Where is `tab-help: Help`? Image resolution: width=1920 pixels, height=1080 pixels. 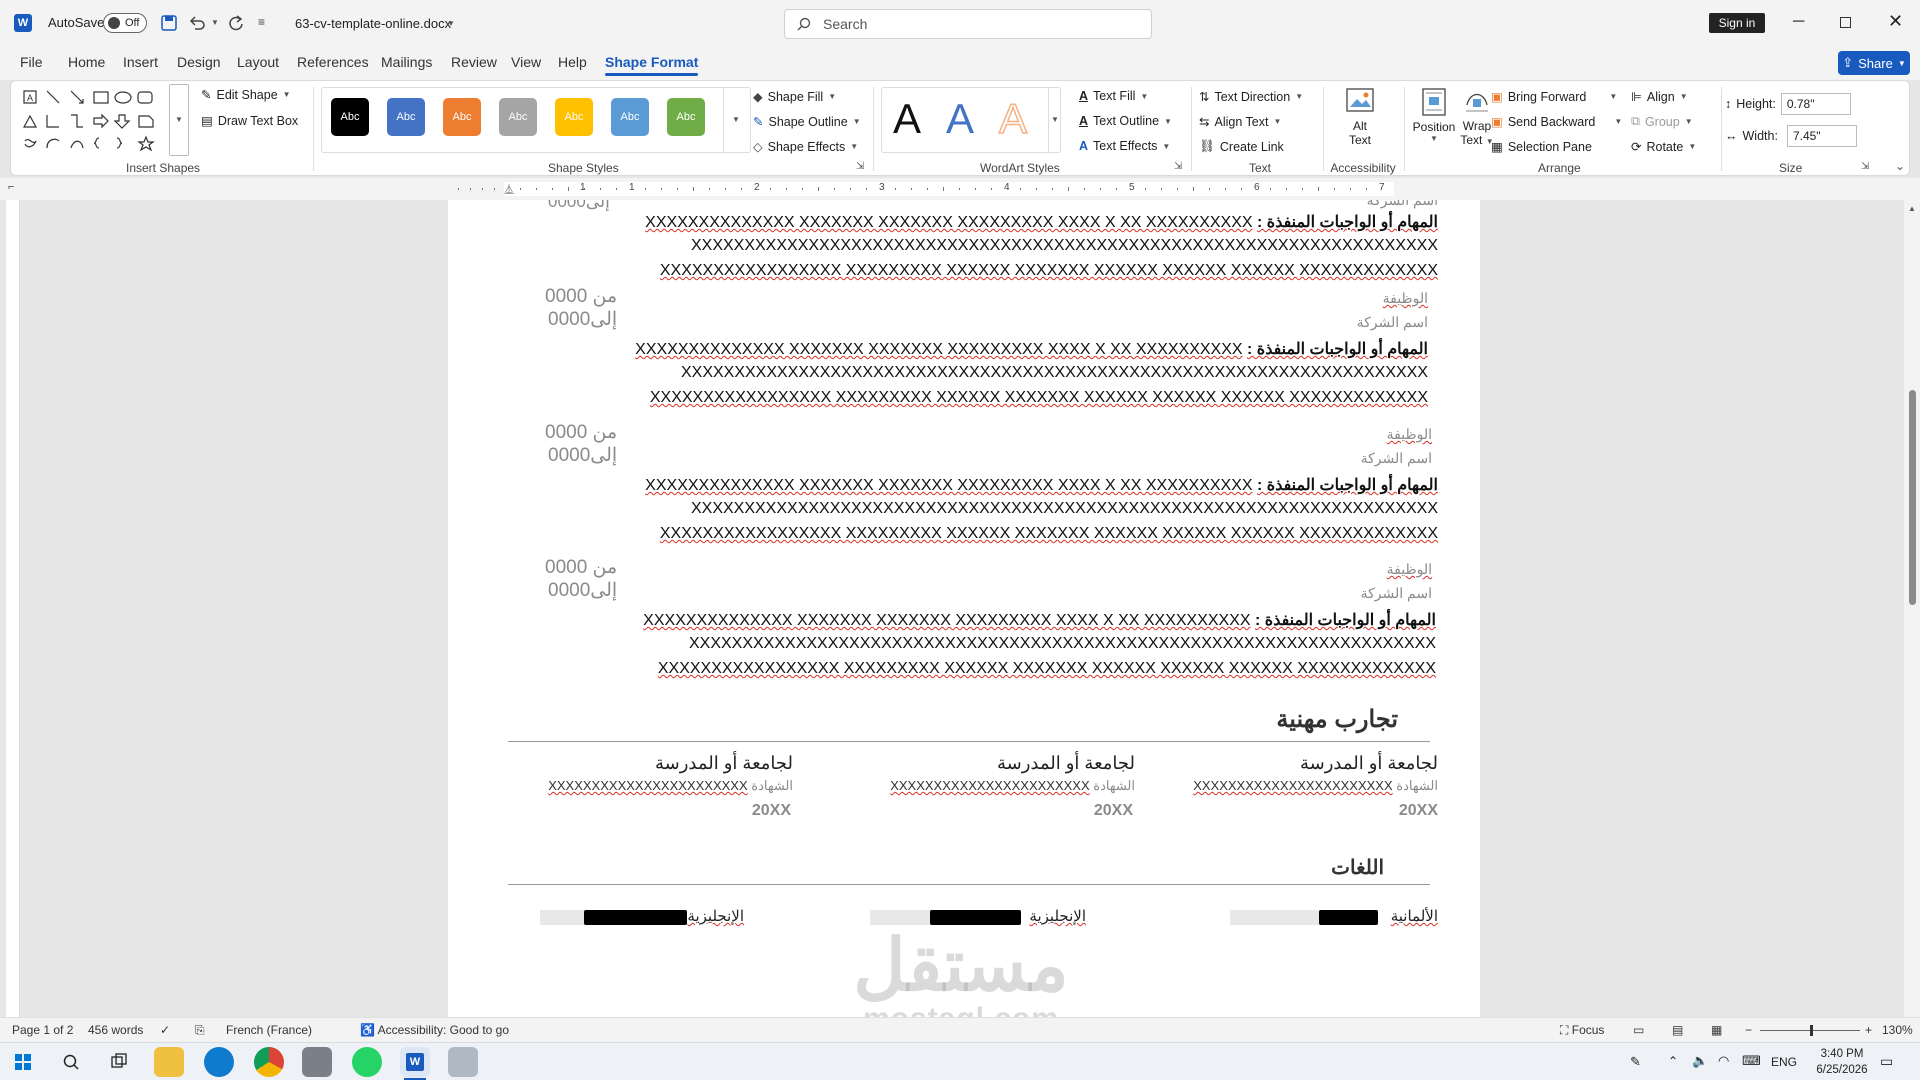
tab-help: Help is located at coordinates (572, 62).